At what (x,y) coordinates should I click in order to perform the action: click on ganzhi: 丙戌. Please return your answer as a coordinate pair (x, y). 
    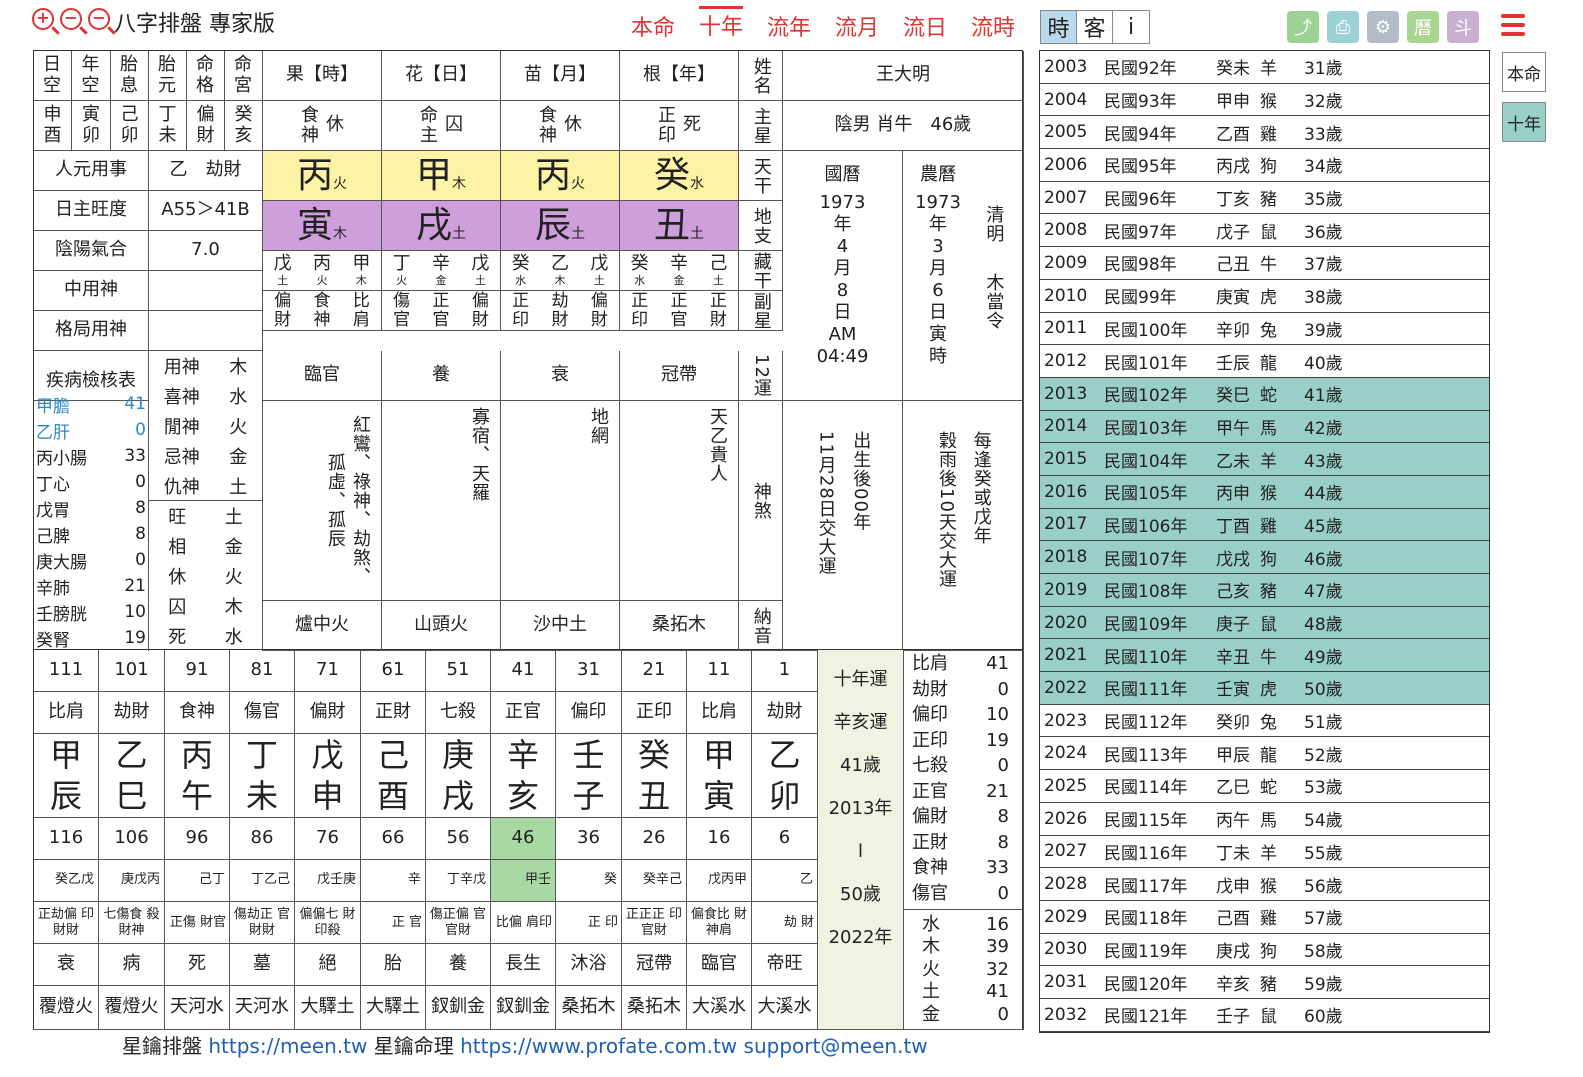
    Looking at the image, I should click on (1233, 167).